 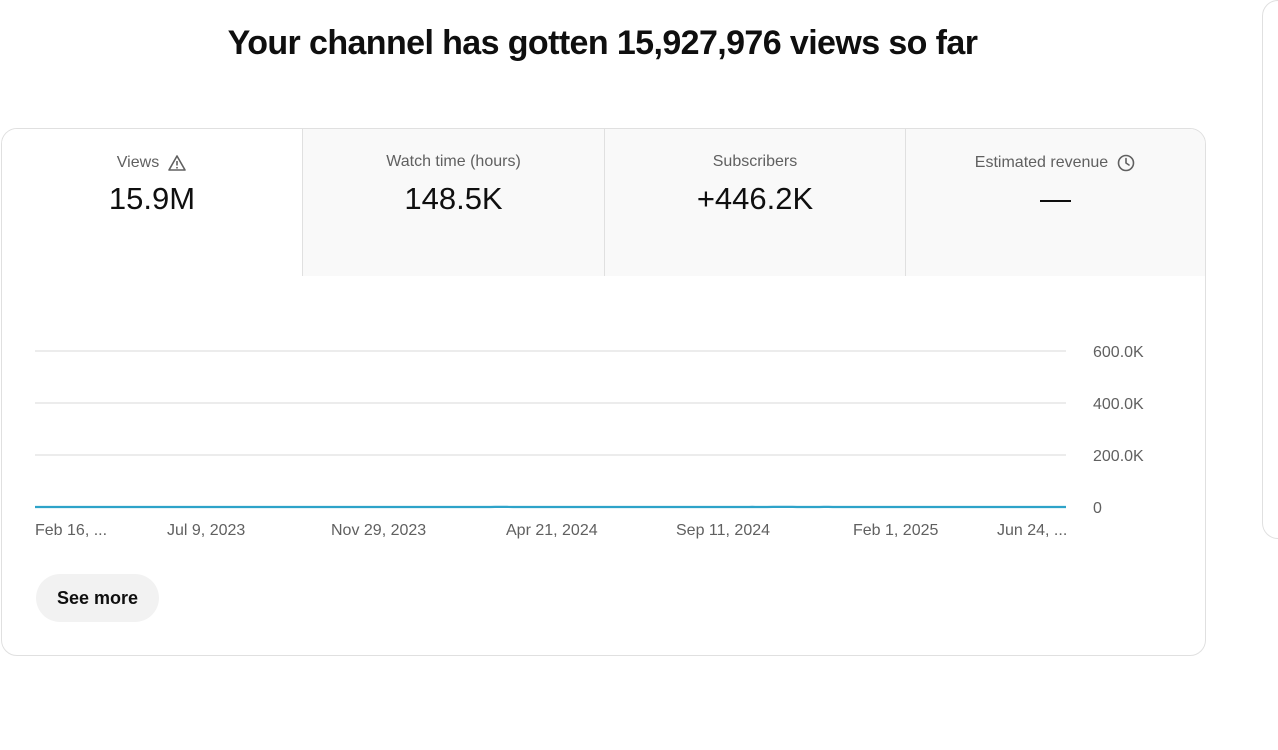 What do you see at coordinates (98, 598) in the screenshot?
I see `see-more-button: See more` at bounding box center [98, 598].